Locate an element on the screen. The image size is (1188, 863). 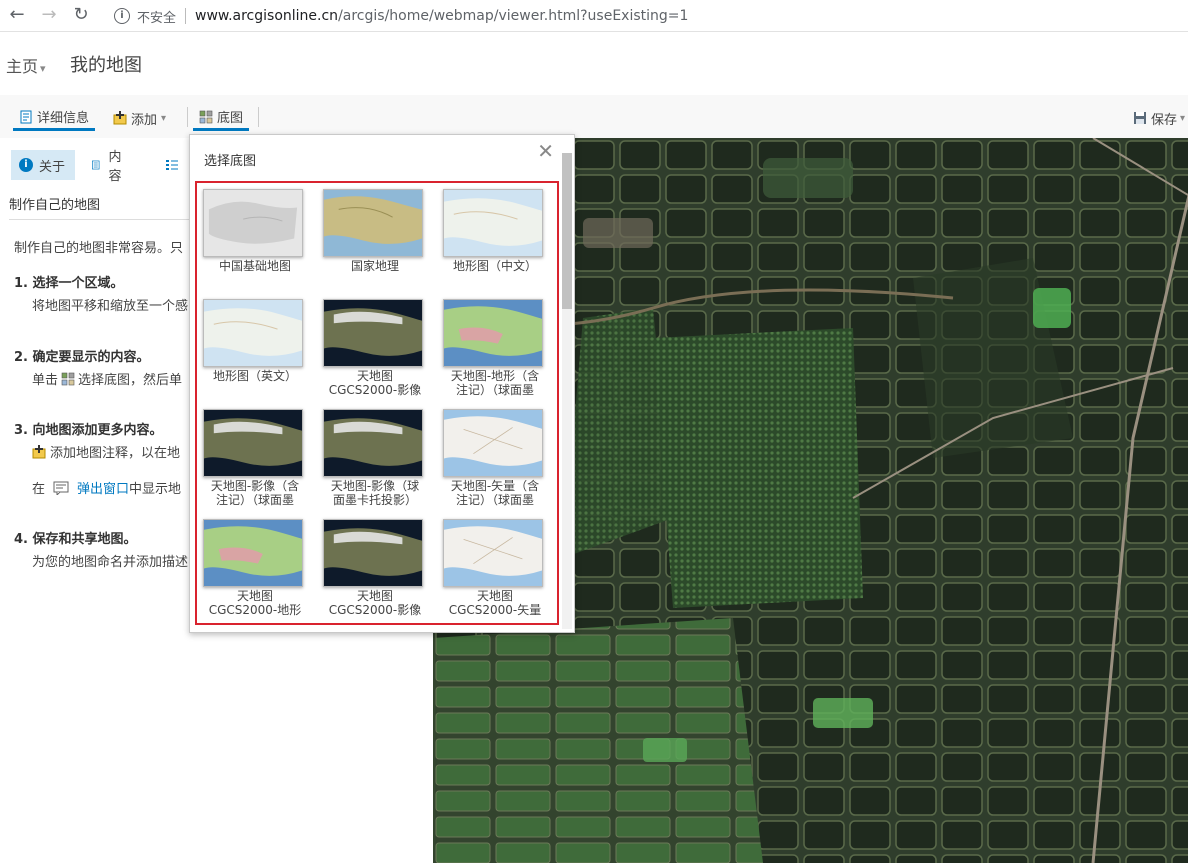
basemap-item: 地形图（英文） is located at coordinates (255, 347).